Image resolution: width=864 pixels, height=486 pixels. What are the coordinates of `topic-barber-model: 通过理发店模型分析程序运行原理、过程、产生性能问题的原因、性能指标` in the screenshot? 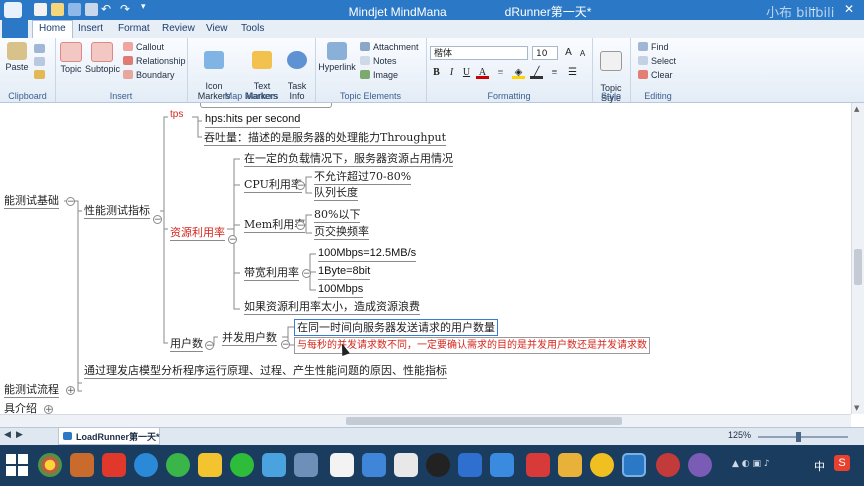 It's located at (265, 371).